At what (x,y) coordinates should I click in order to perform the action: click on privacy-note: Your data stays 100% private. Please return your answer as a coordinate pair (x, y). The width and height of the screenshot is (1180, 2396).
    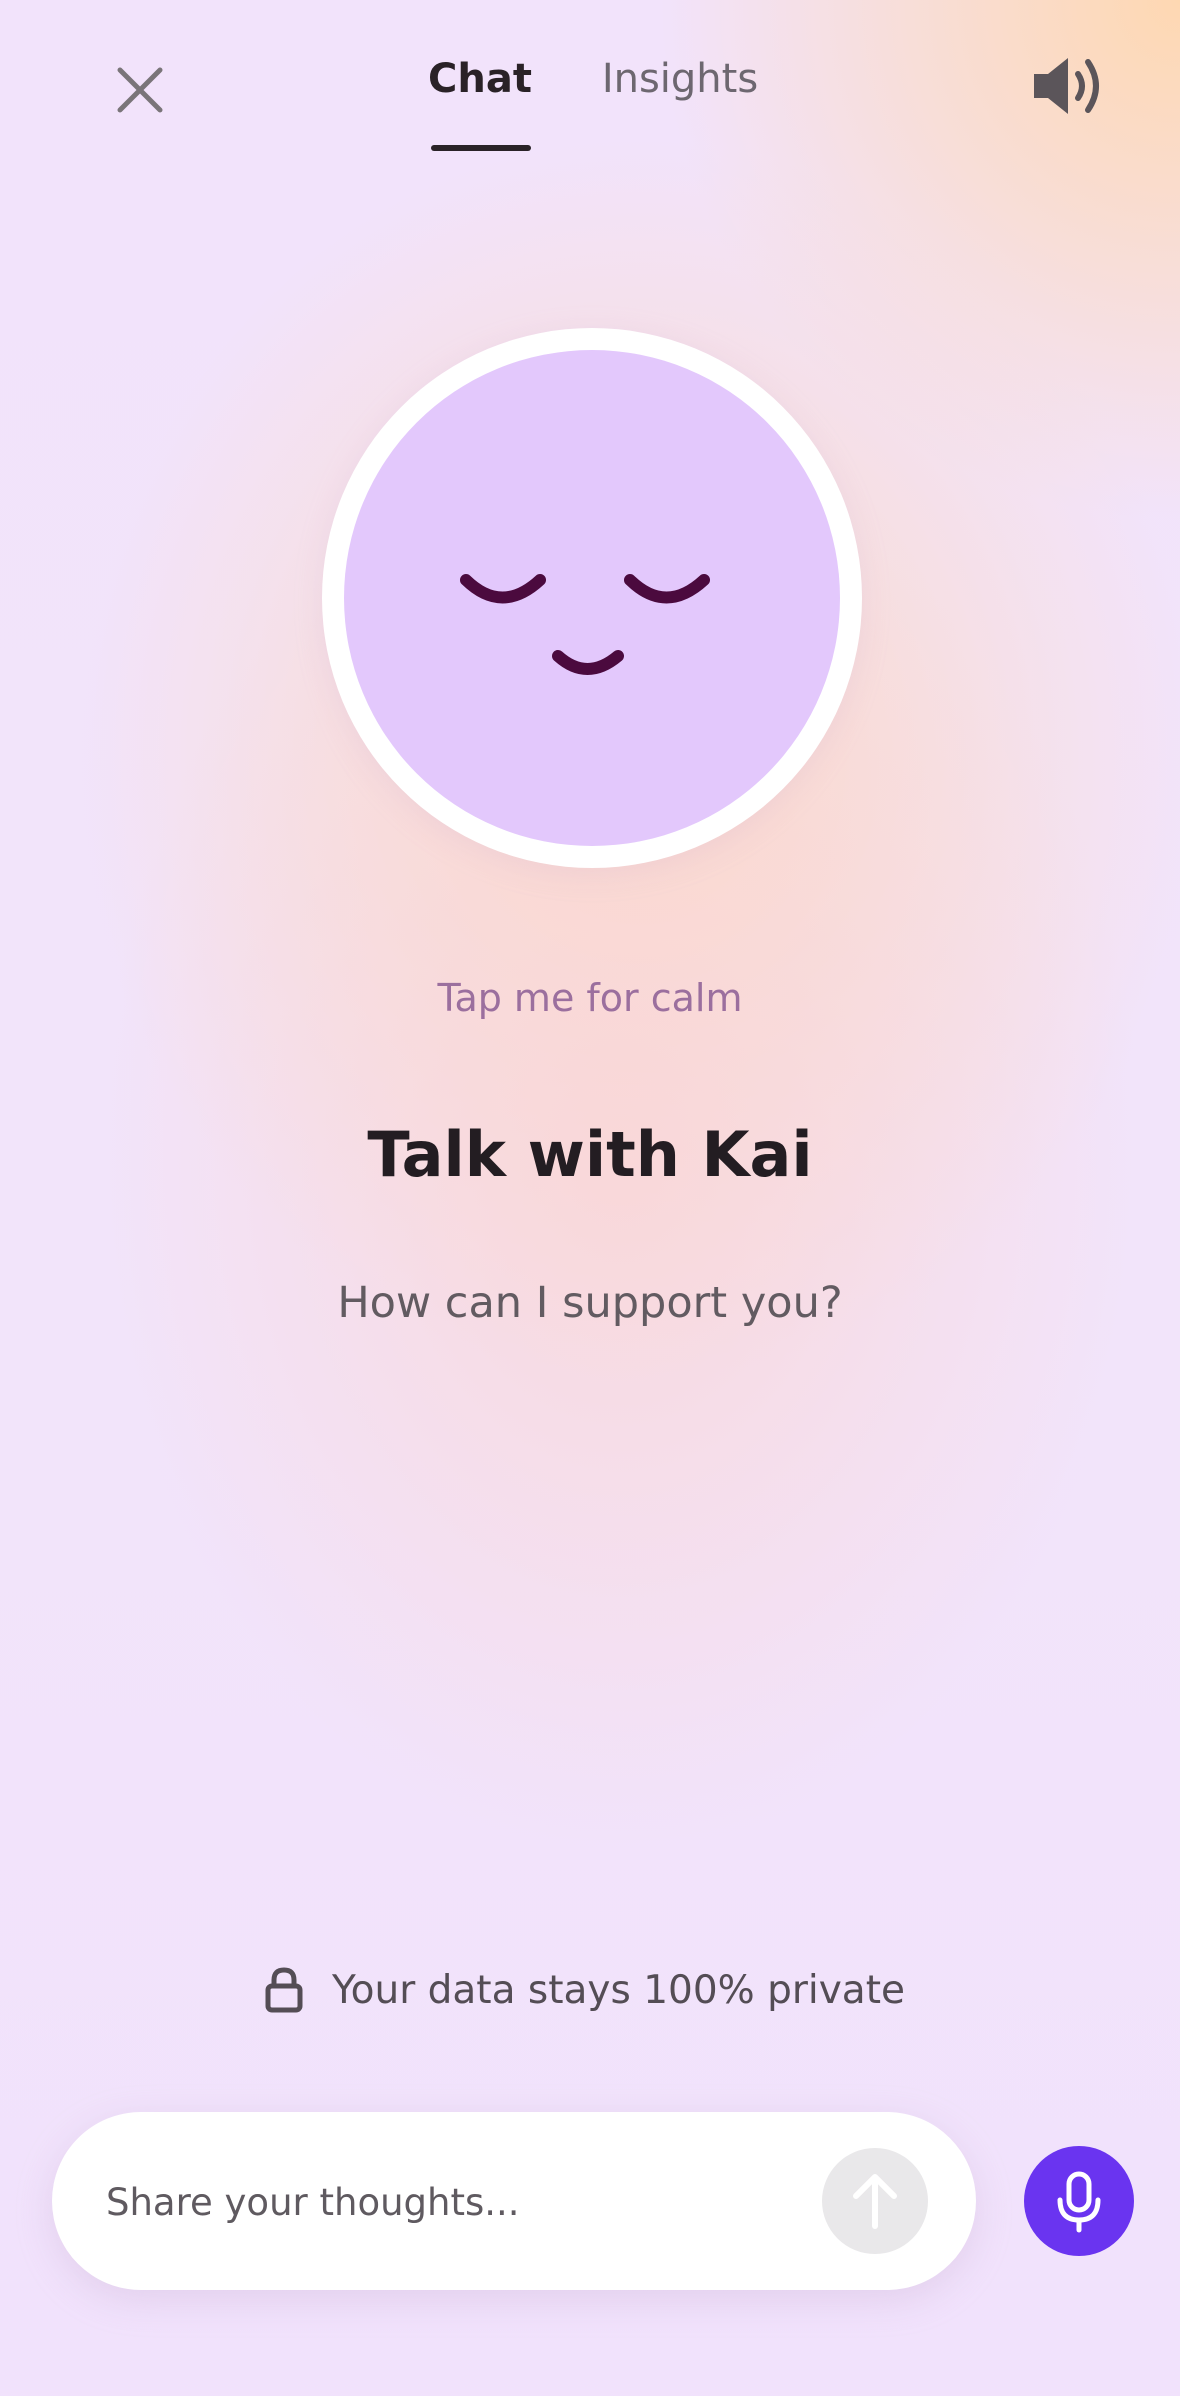
    Looking at the image, I should click on (584, 1990).